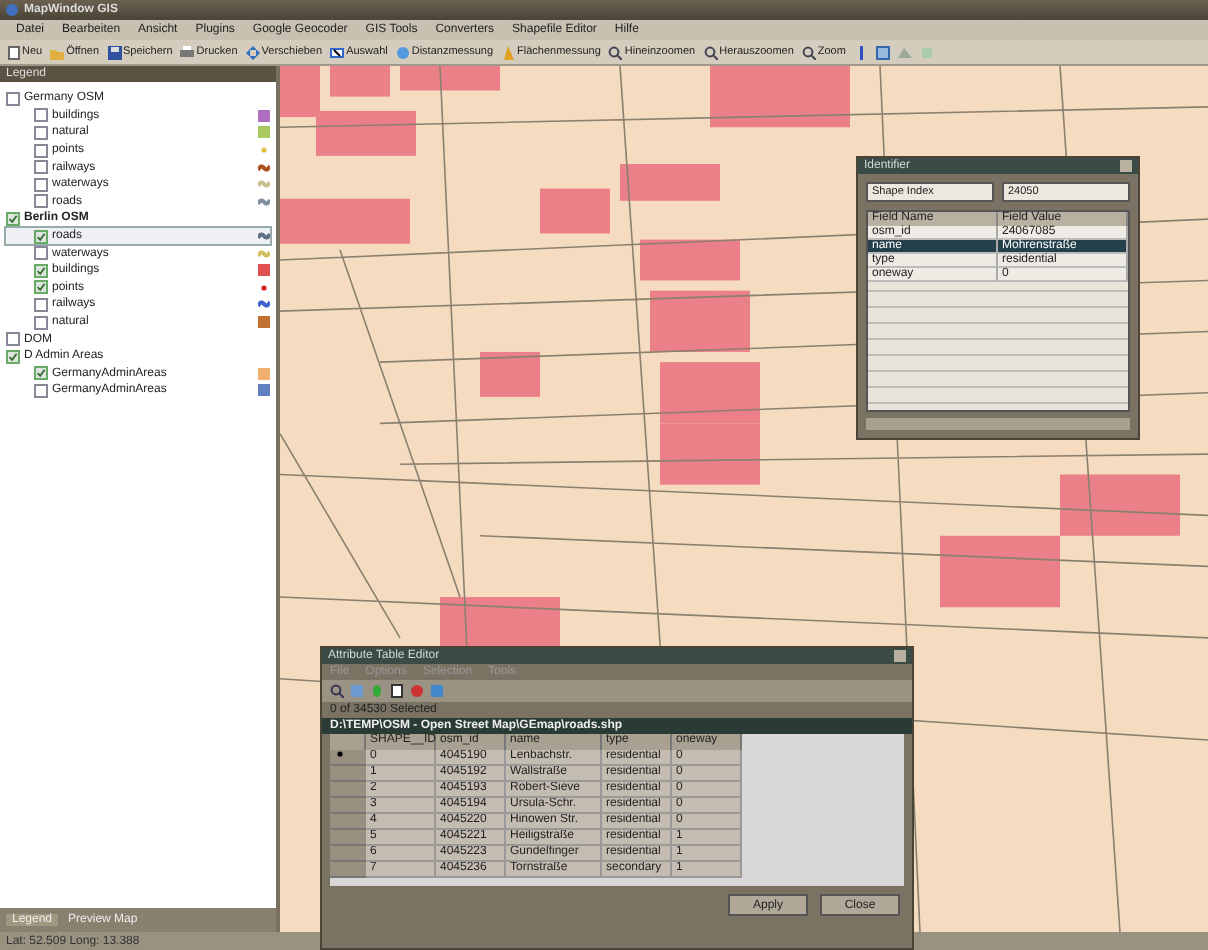 The image size is (1208, 950). Describe the element at coordinates (337, 52) in the screenshot. I see `selection-icon` at that location.